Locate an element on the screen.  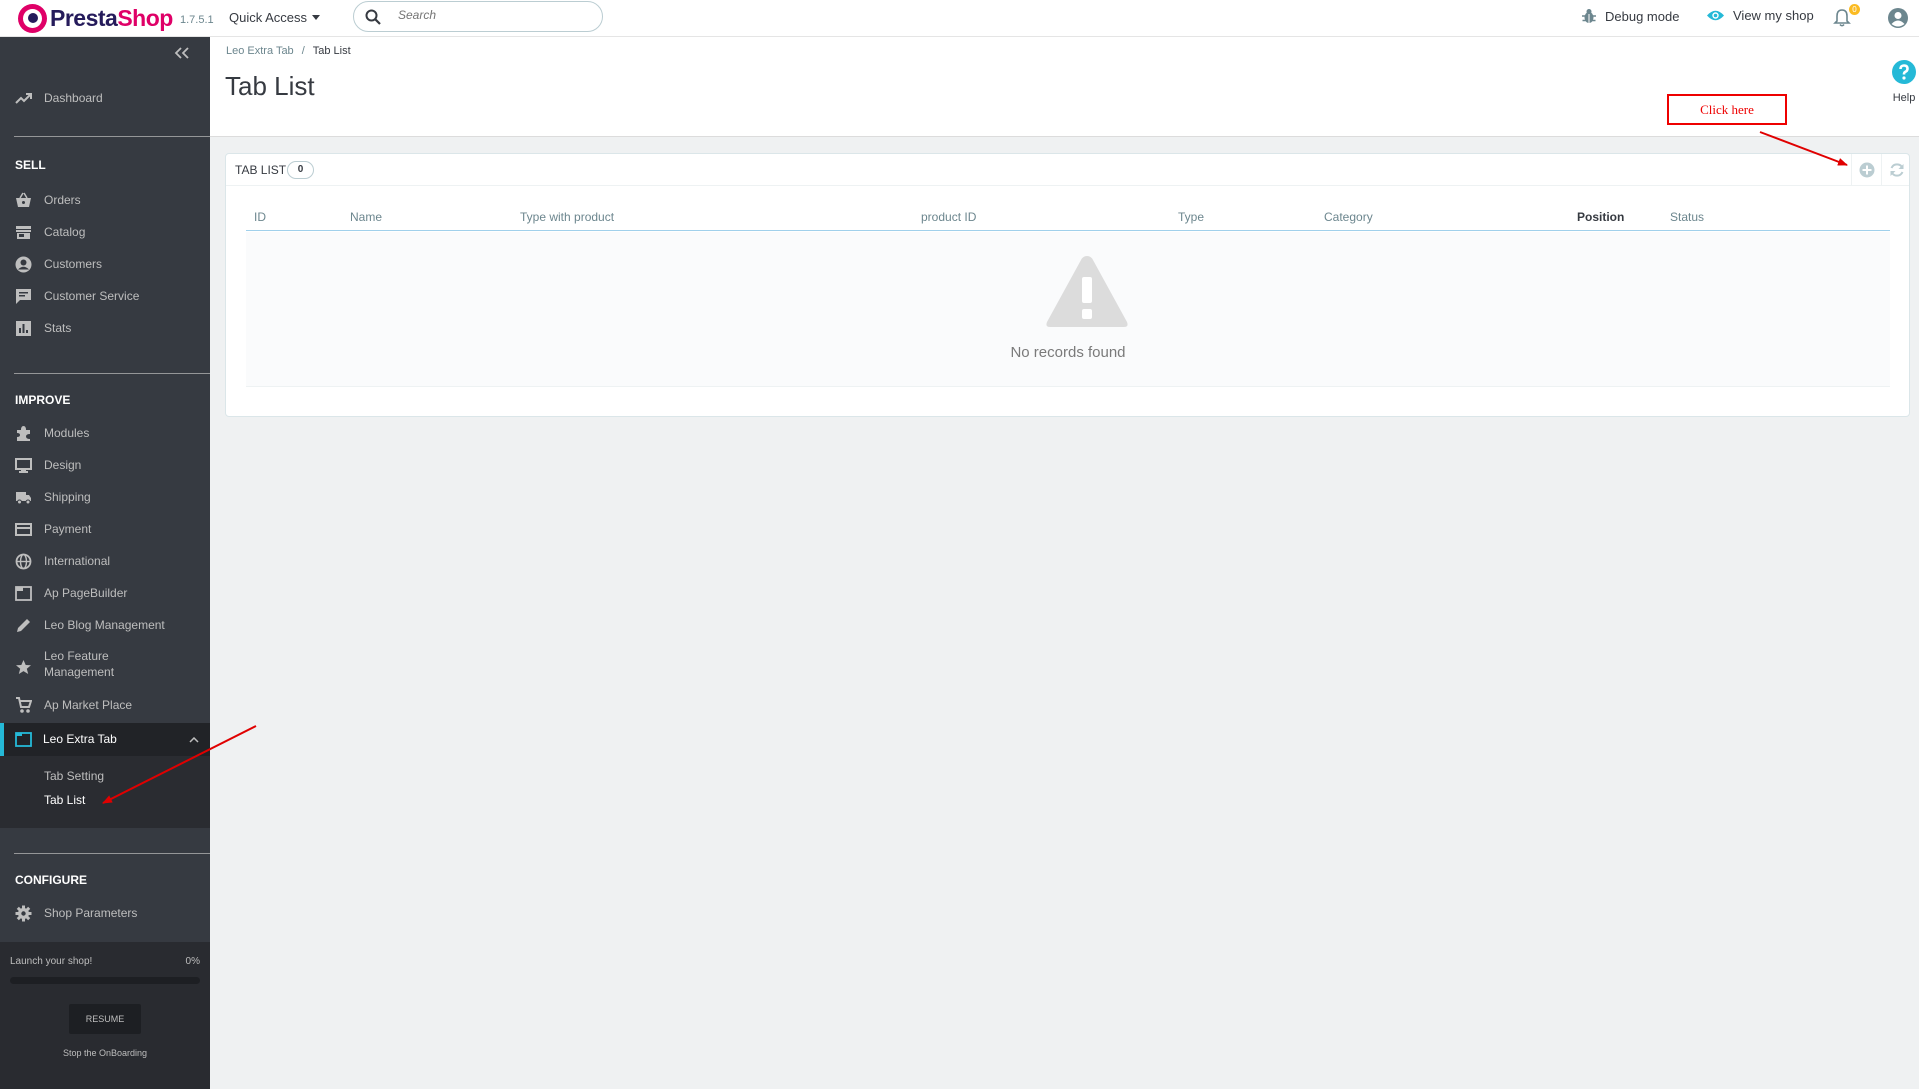
panel-title: TAB LIST is located at coordinates (261, 170).